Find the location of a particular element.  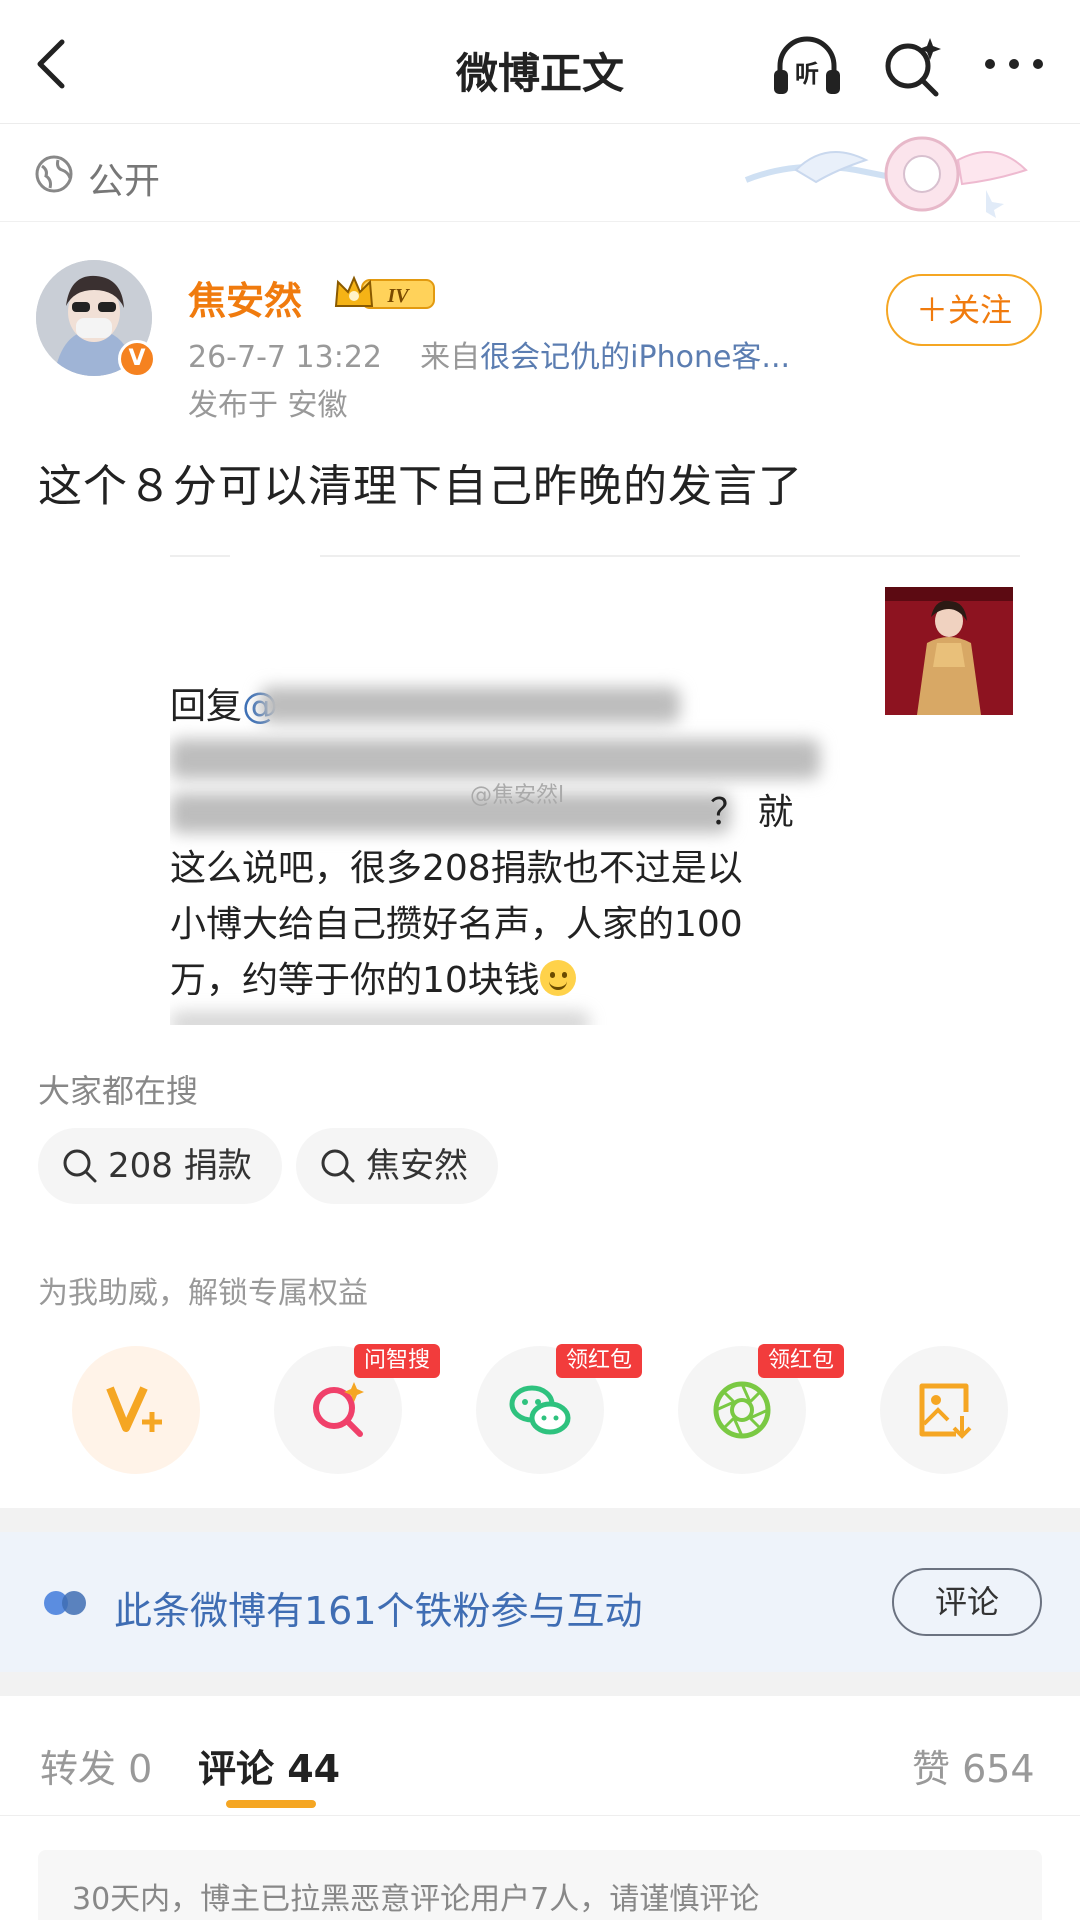

wechat-icon is located at coordinates (540, 1410).